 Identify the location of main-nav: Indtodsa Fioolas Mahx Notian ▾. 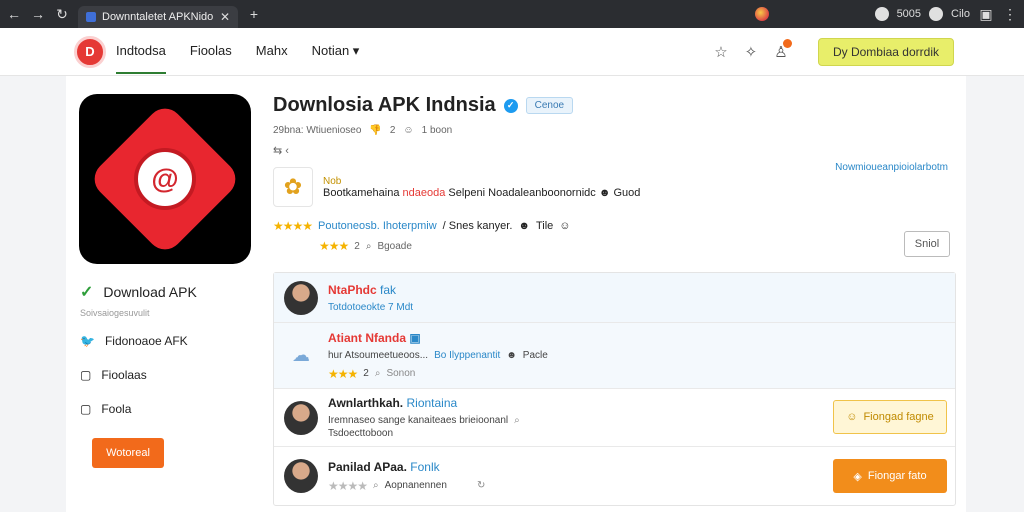
(237, 51).